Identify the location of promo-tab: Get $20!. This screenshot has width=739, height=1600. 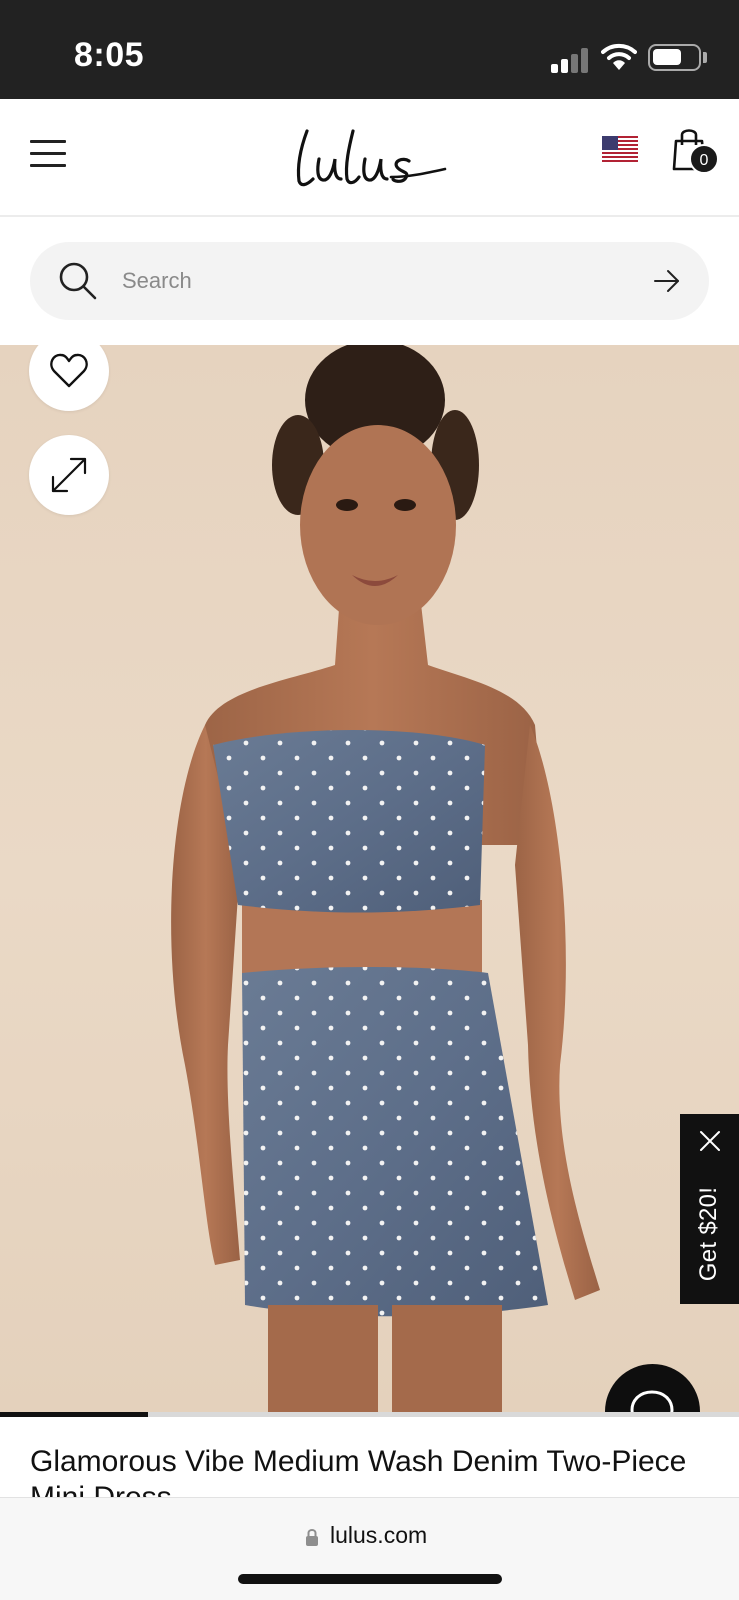
(709, 1209).